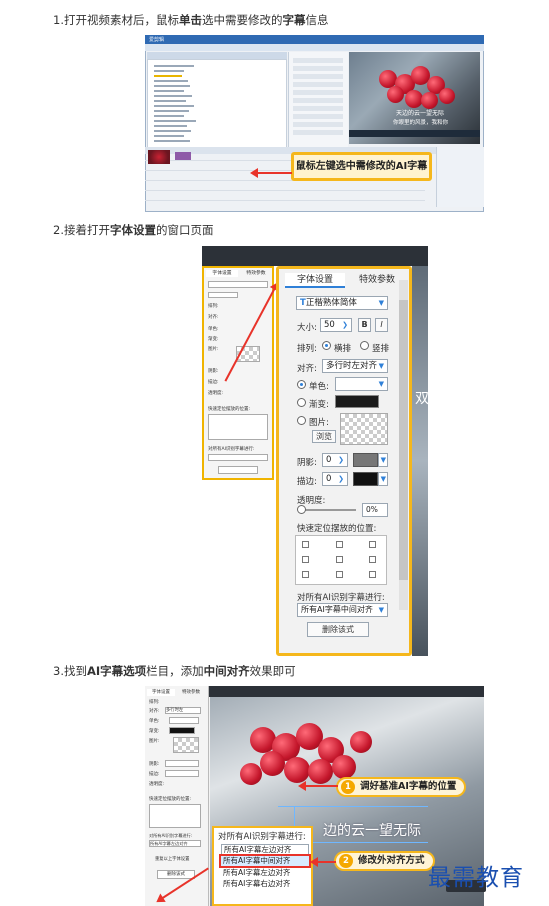 The image size is (549, 906). I want to click on panel-scrollbar-thumb, so click(403, 440).